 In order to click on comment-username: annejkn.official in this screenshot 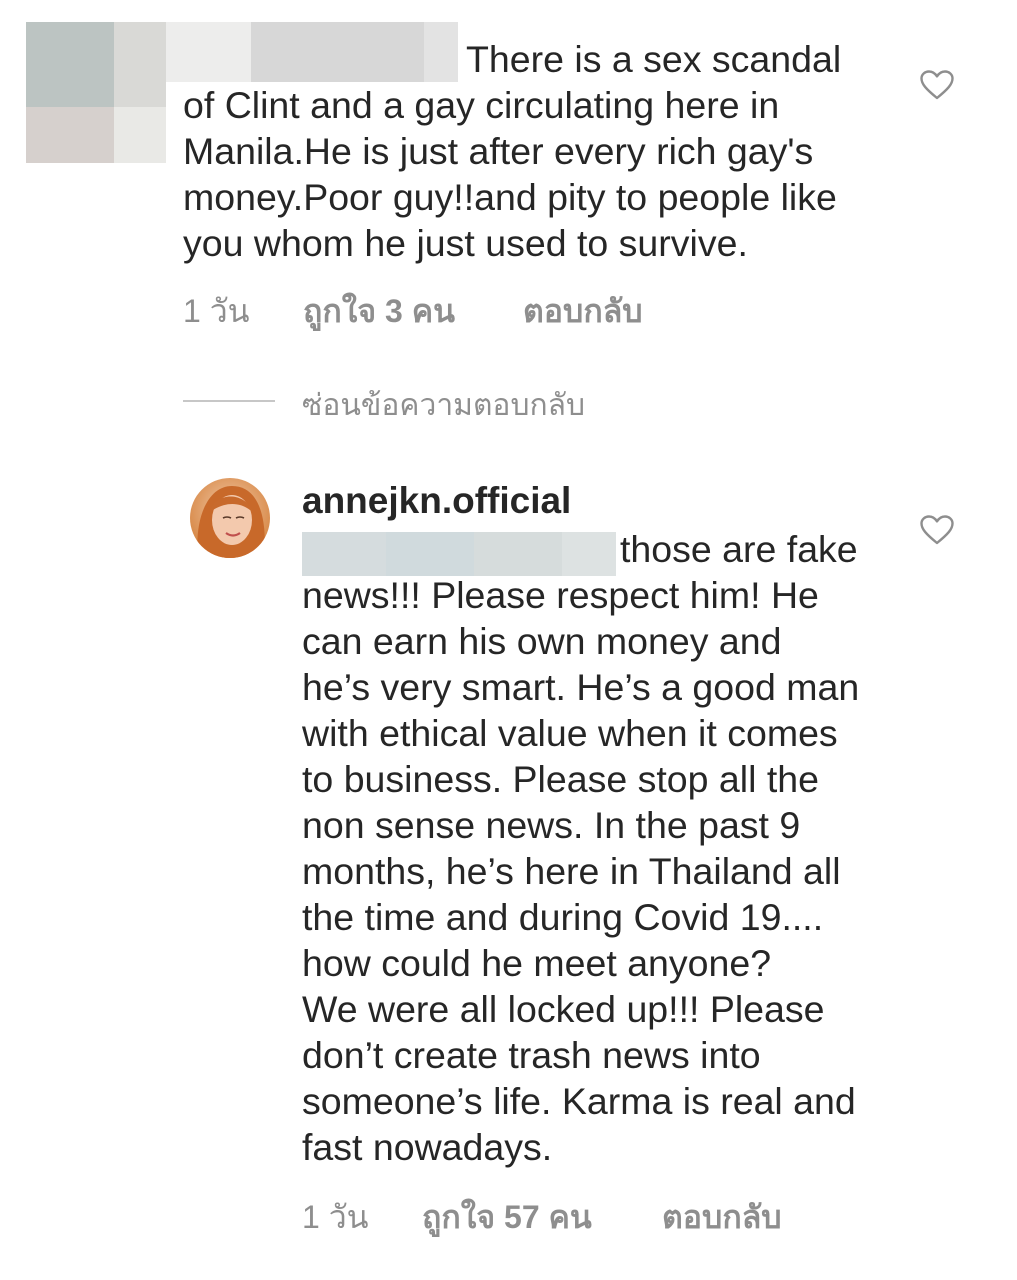, I will do `click(436, 501)`.